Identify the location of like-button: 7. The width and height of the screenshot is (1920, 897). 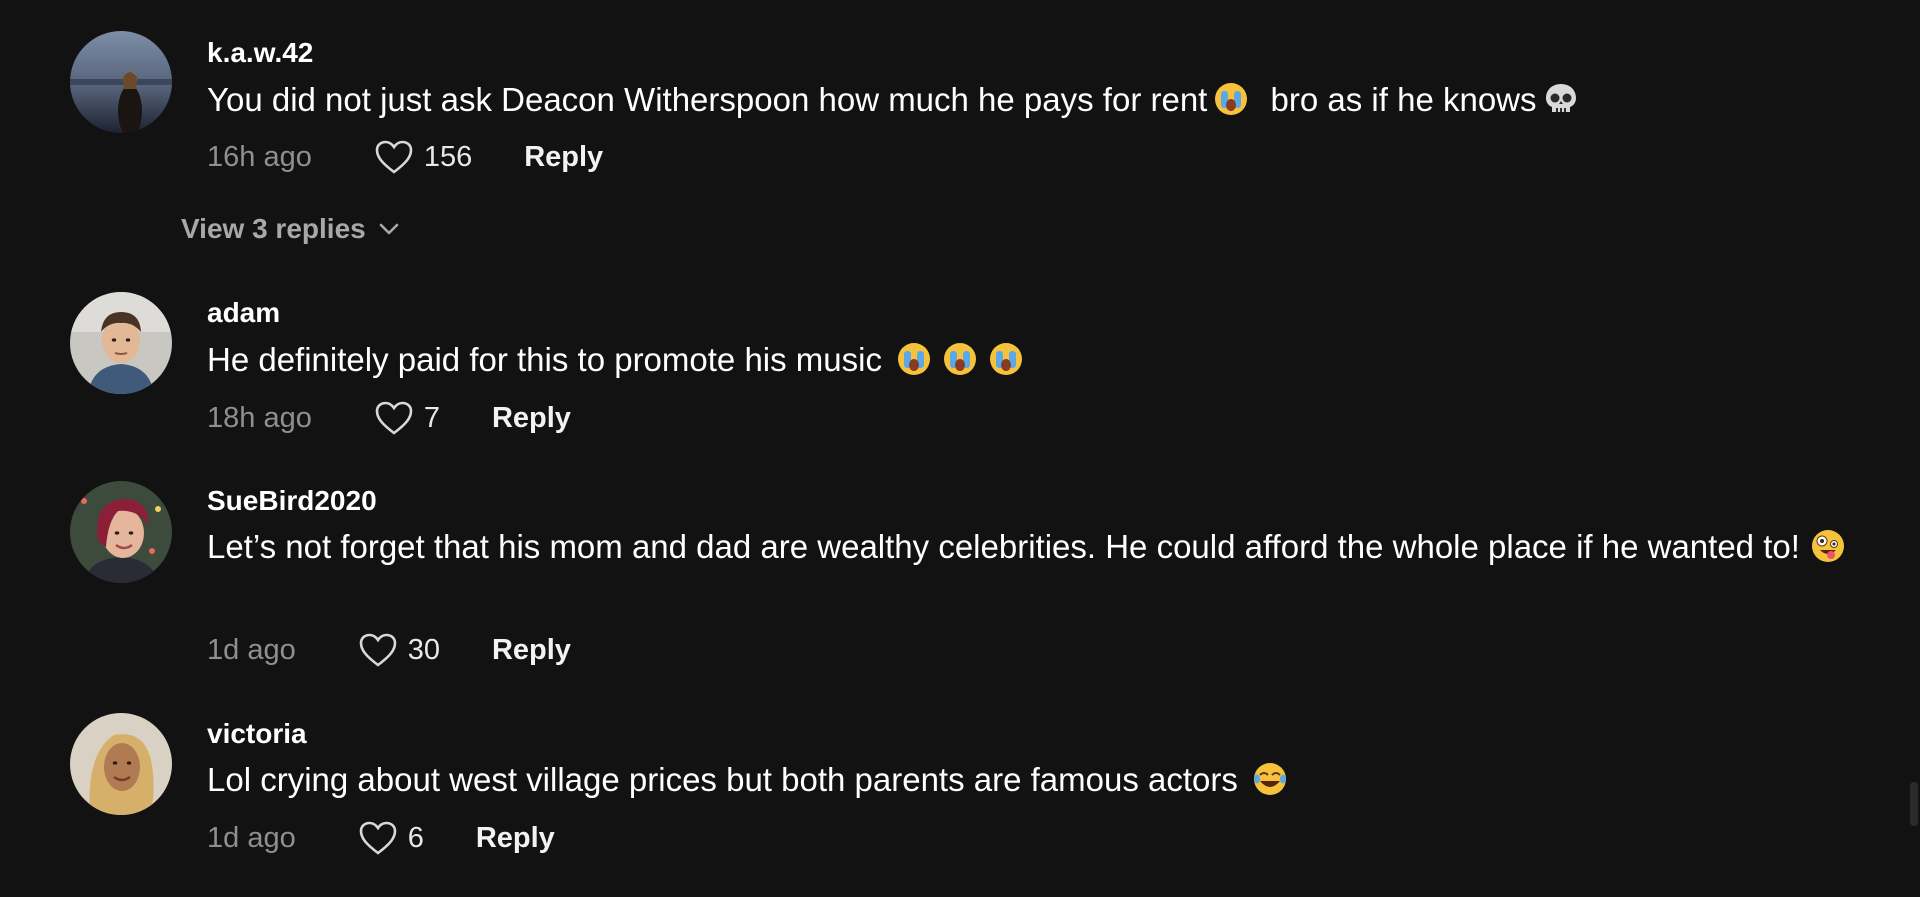
(407, 418).